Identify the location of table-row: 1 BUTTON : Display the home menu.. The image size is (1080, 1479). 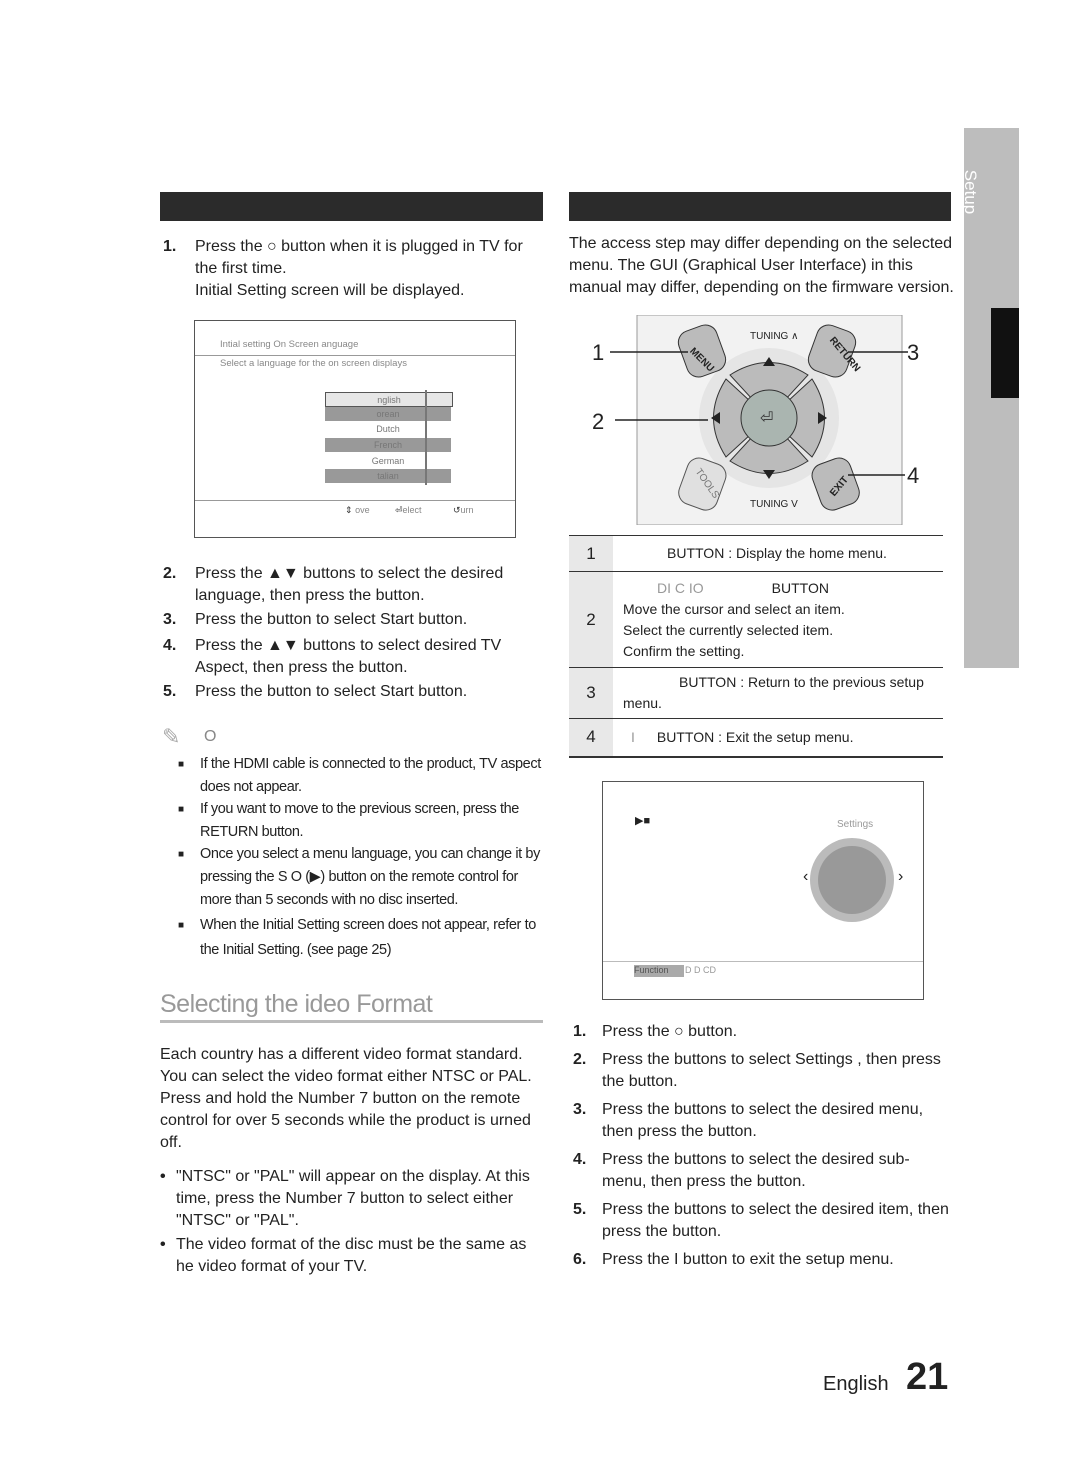
(756, 553).